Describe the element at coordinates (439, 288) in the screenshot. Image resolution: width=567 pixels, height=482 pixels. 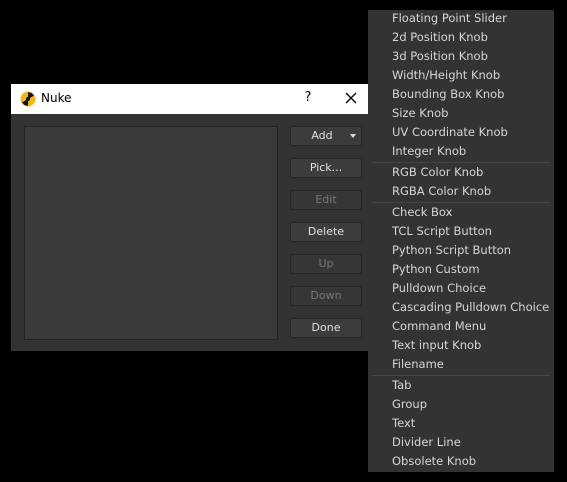
I see `menu-item-pulldown-choice: Pulldown Choice` at that location.